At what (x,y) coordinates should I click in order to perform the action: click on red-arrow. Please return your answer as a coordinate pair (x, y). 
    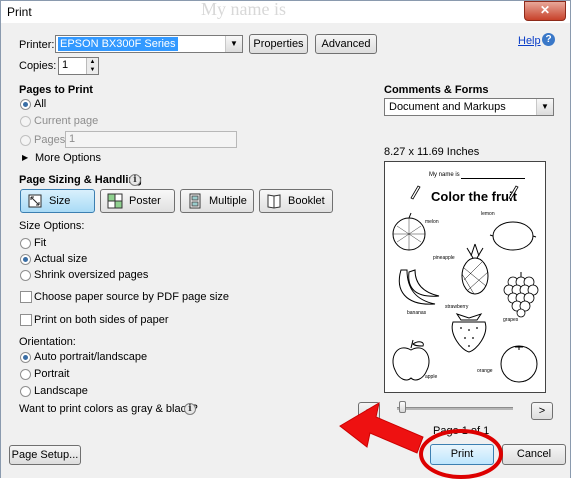
    Looking at the image, I should click on (381, 427).